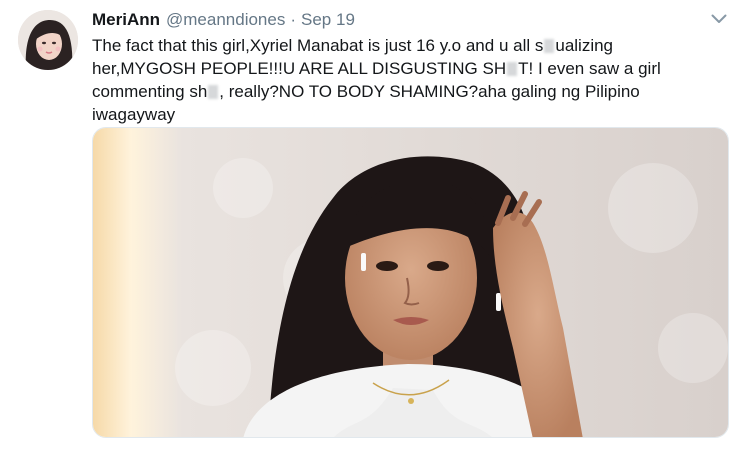 This screenshot has width=750, height=450. I want to click on display-name: MeriAnn, so click(126, 20).